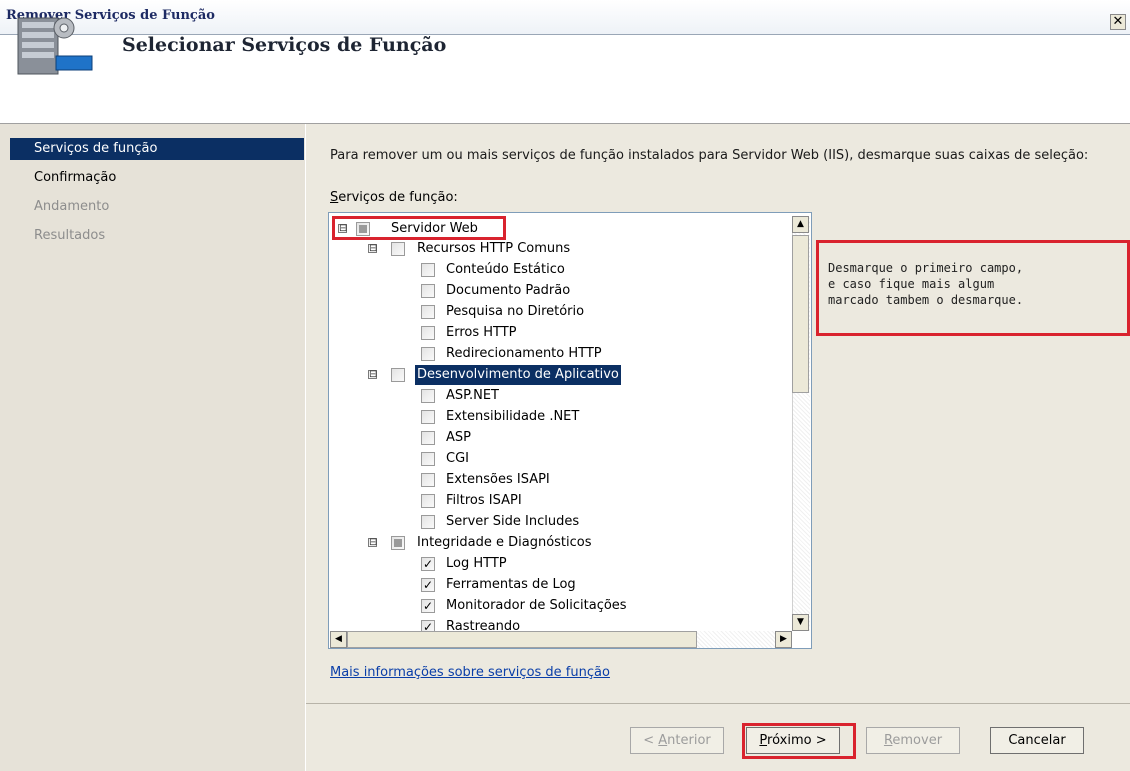  What do you see at coordinates (498, 480) in the screenshot?
I see `tree-item-label: Extensões ISAPI` at bounding box center [498, 480].